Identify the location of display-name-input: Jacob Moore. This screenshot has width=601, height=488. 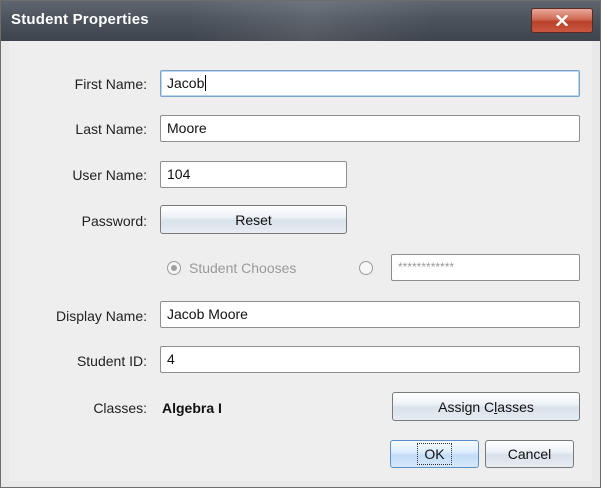
(370, 314).